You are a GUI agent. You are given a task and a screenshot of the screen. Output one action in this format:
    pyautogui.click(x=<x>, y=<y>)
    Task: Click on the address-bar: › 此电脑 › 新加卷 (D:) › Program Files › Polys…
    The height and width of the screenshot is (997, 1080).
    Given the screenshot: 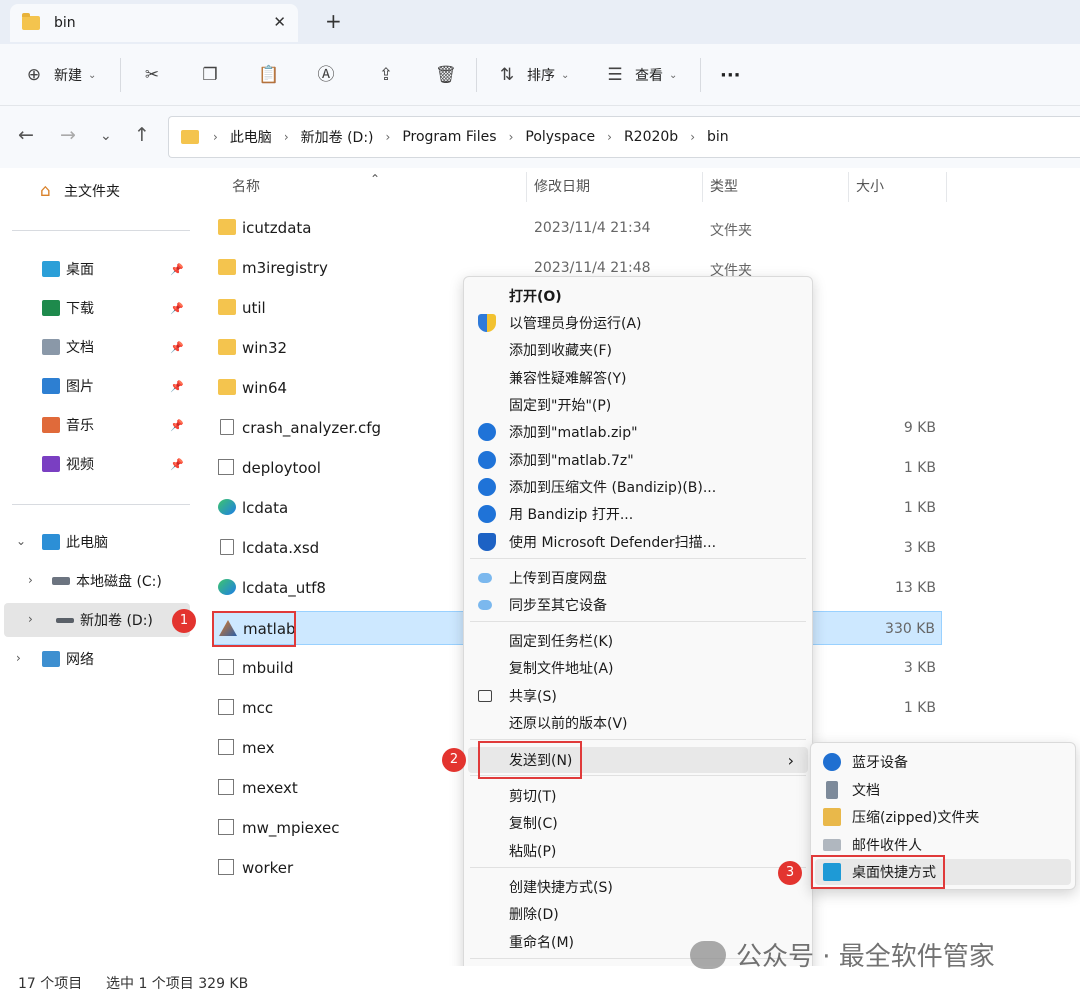 What is the action you would take?
    pyautogui.click(x=624, y=137)
    